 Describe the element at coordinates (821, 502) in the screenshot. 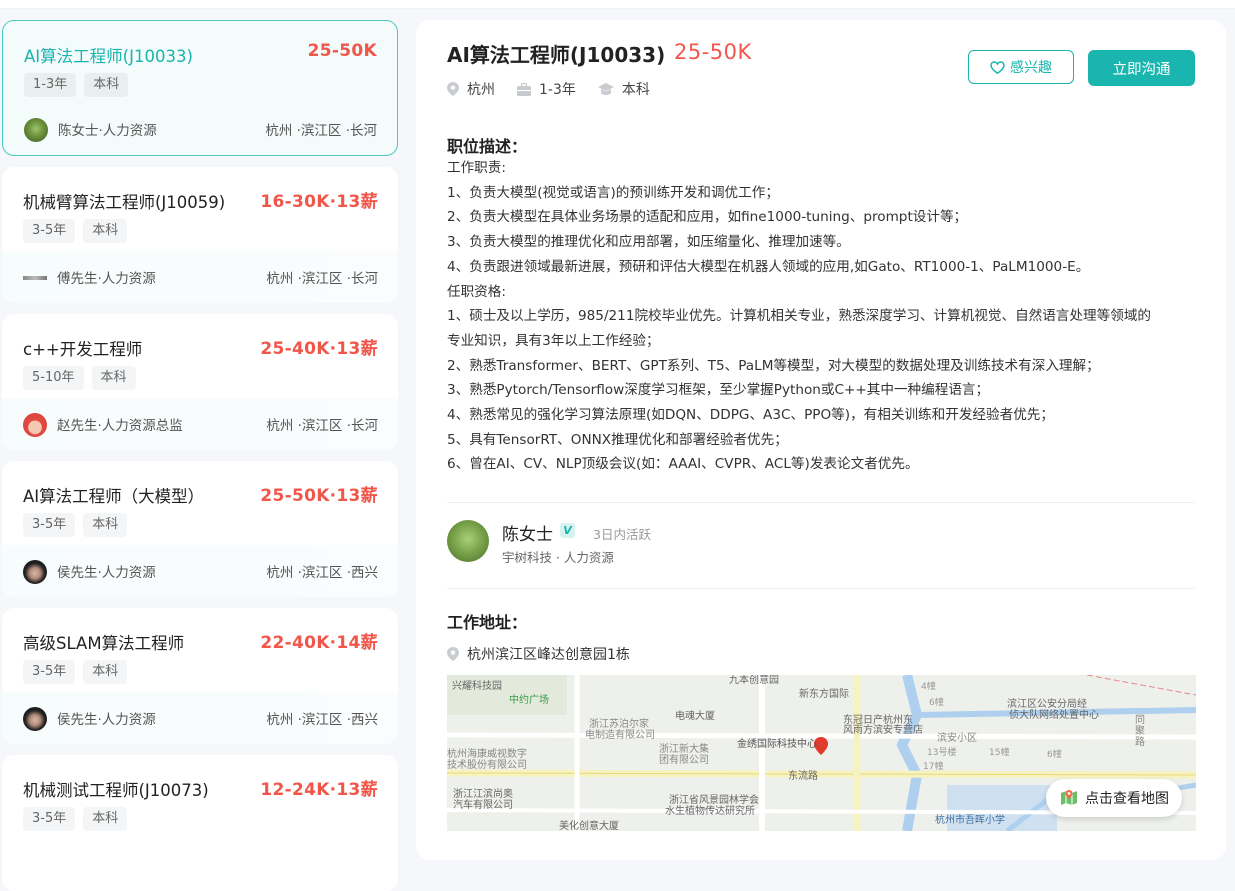

I see `divider` at that location.